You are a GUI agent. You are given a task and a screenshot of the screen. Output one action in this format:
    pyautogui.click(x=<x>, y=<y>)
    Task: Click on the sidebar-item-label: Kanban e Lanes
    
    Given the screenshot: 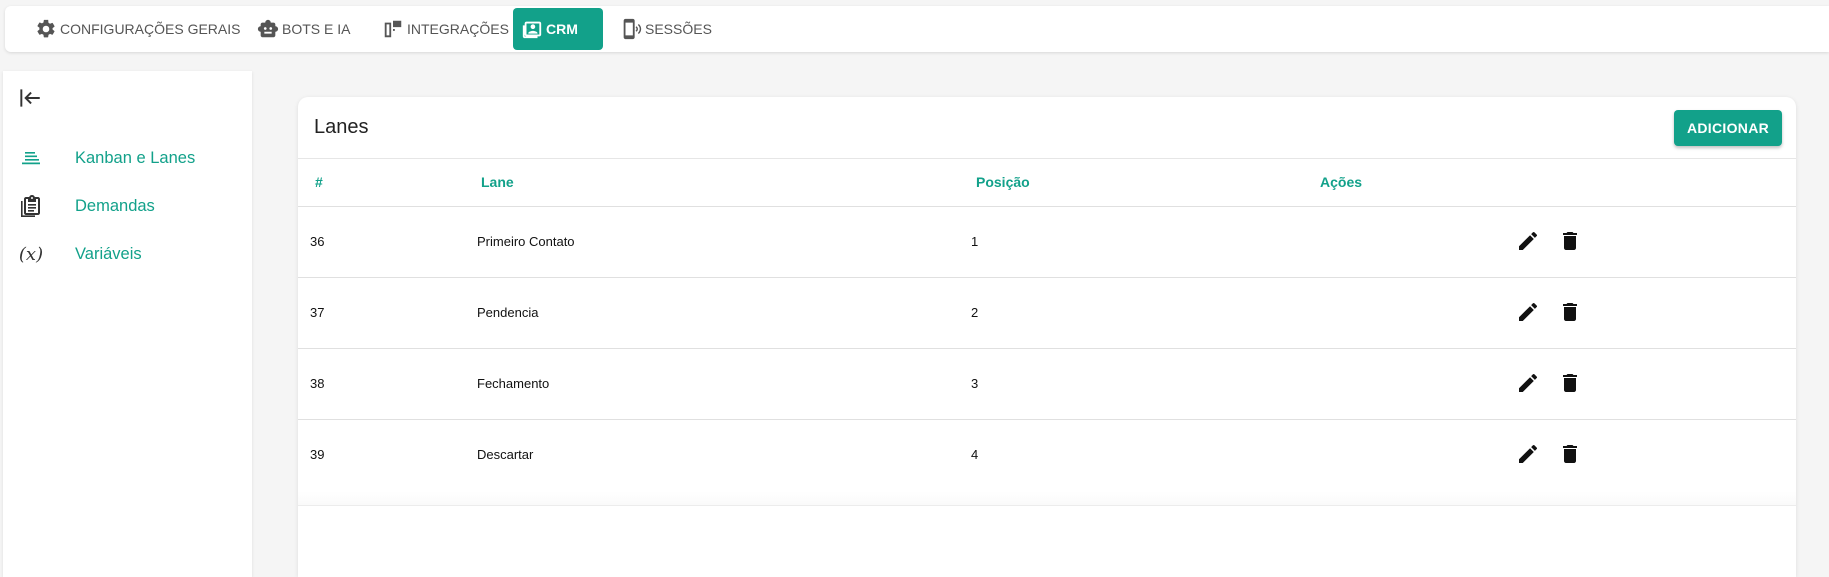 What is the action you would take?
    pyautogui.click(x=135, y=157)
    